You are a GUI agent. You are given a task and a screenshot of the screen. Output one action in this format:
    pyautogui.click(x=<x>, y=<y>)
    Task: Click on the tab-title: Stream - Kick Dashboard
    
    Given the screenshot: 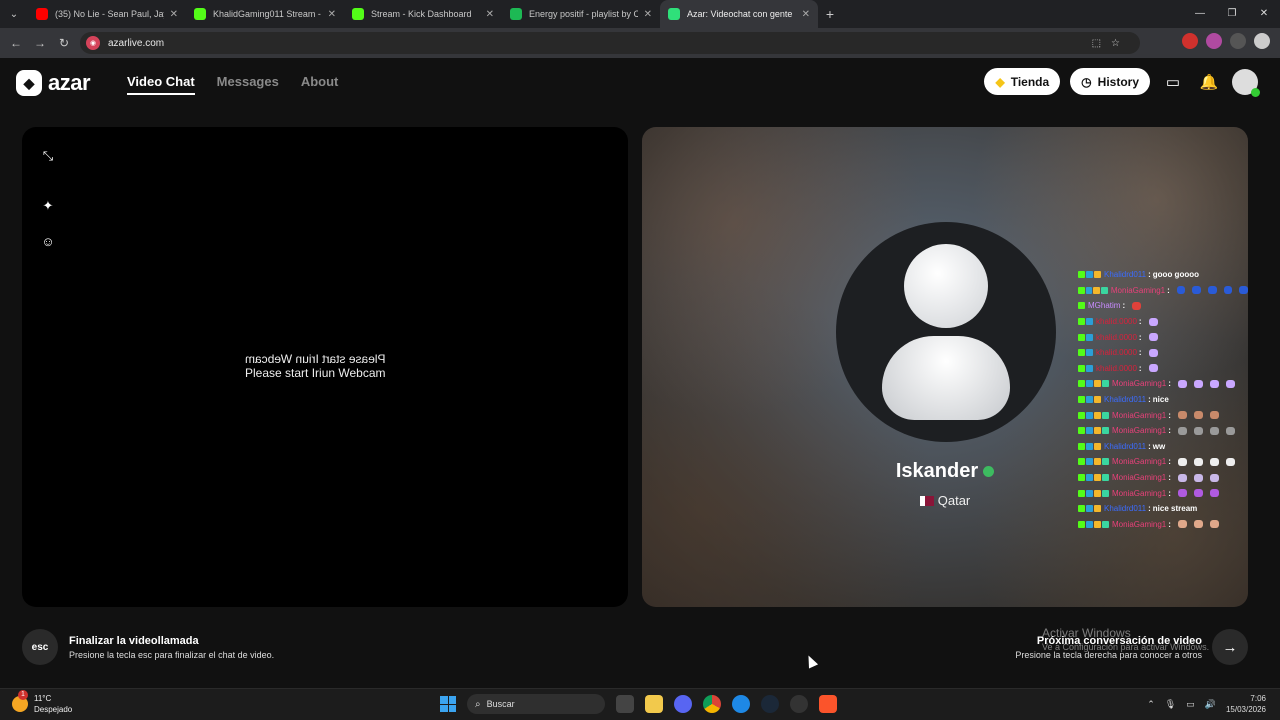 What is the action you would take?
    pyautogui.click(x=421, y=14)
    